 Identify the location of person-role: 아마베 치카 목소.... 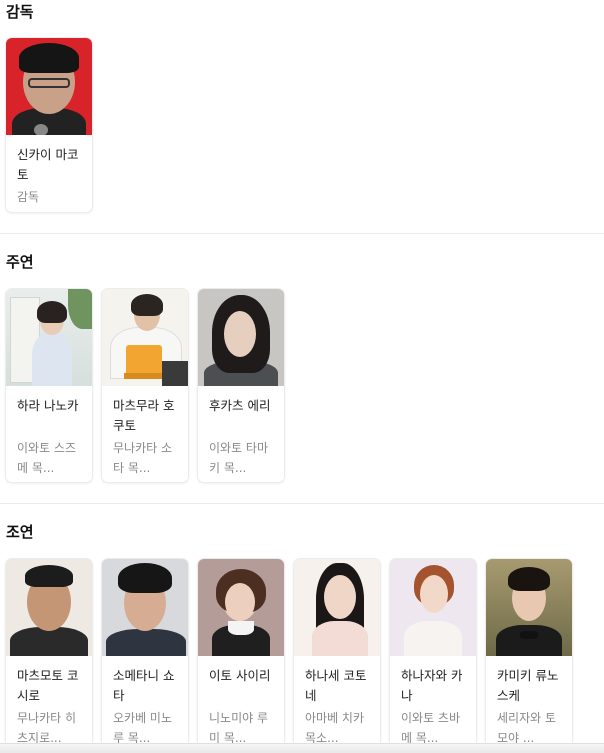
(335, 728).